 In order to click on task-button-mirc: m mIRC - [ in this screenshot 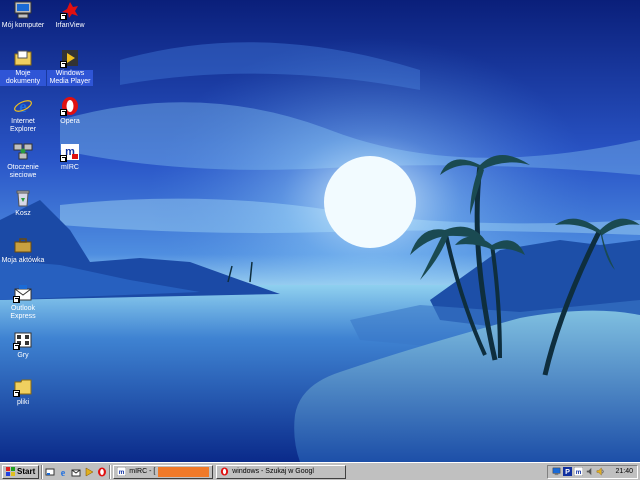, I will do `click(163, 471)`.